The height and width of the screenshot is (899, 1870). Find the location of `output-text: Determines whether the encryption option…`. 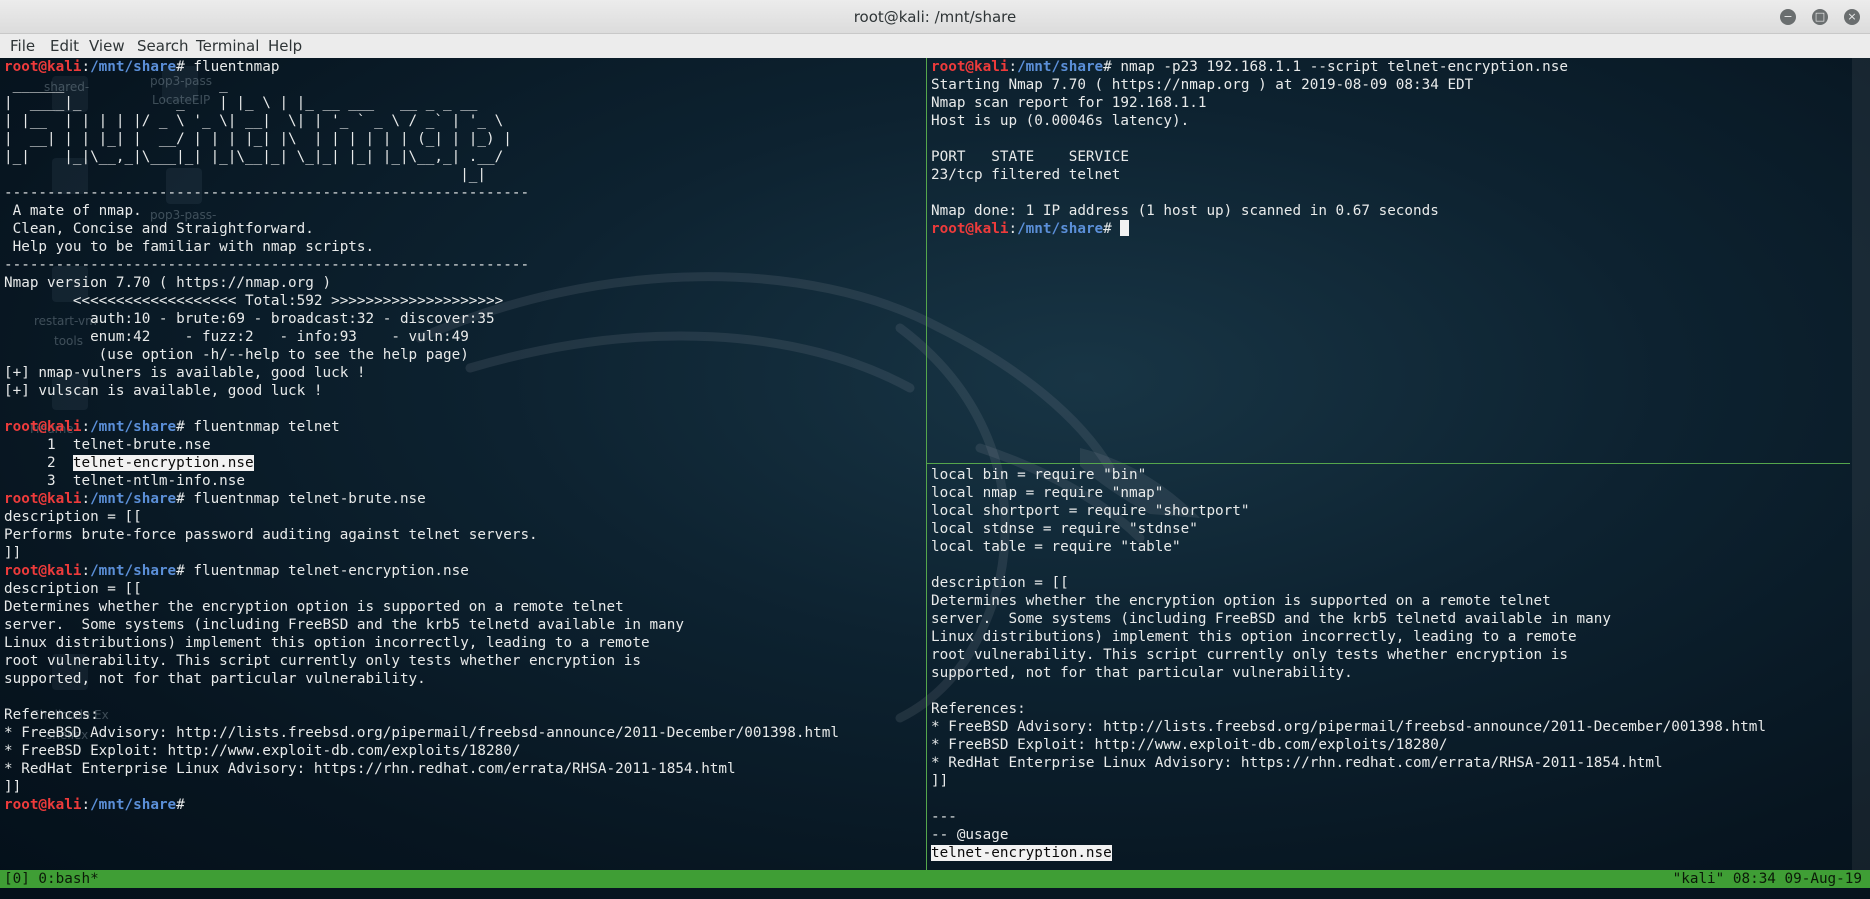

output-text: Determines whether the encryption option… is located at coordinates (1241, 601).